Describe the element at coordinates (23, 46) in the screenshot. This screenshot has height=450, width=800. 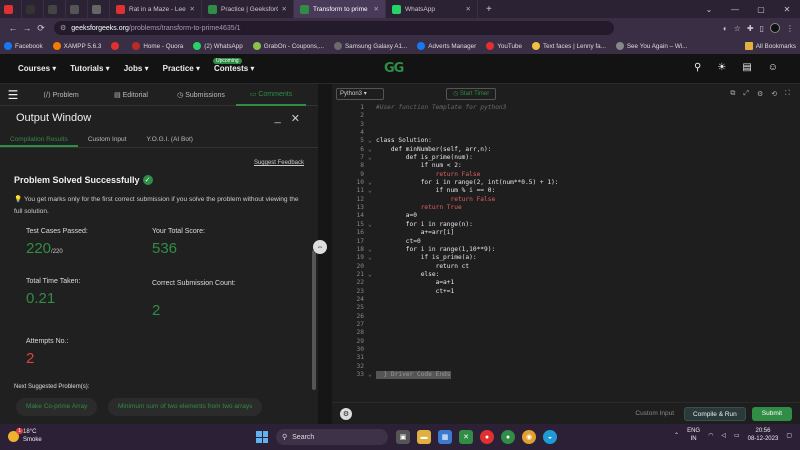
I see `bookmark-item: Facebook` at that location.